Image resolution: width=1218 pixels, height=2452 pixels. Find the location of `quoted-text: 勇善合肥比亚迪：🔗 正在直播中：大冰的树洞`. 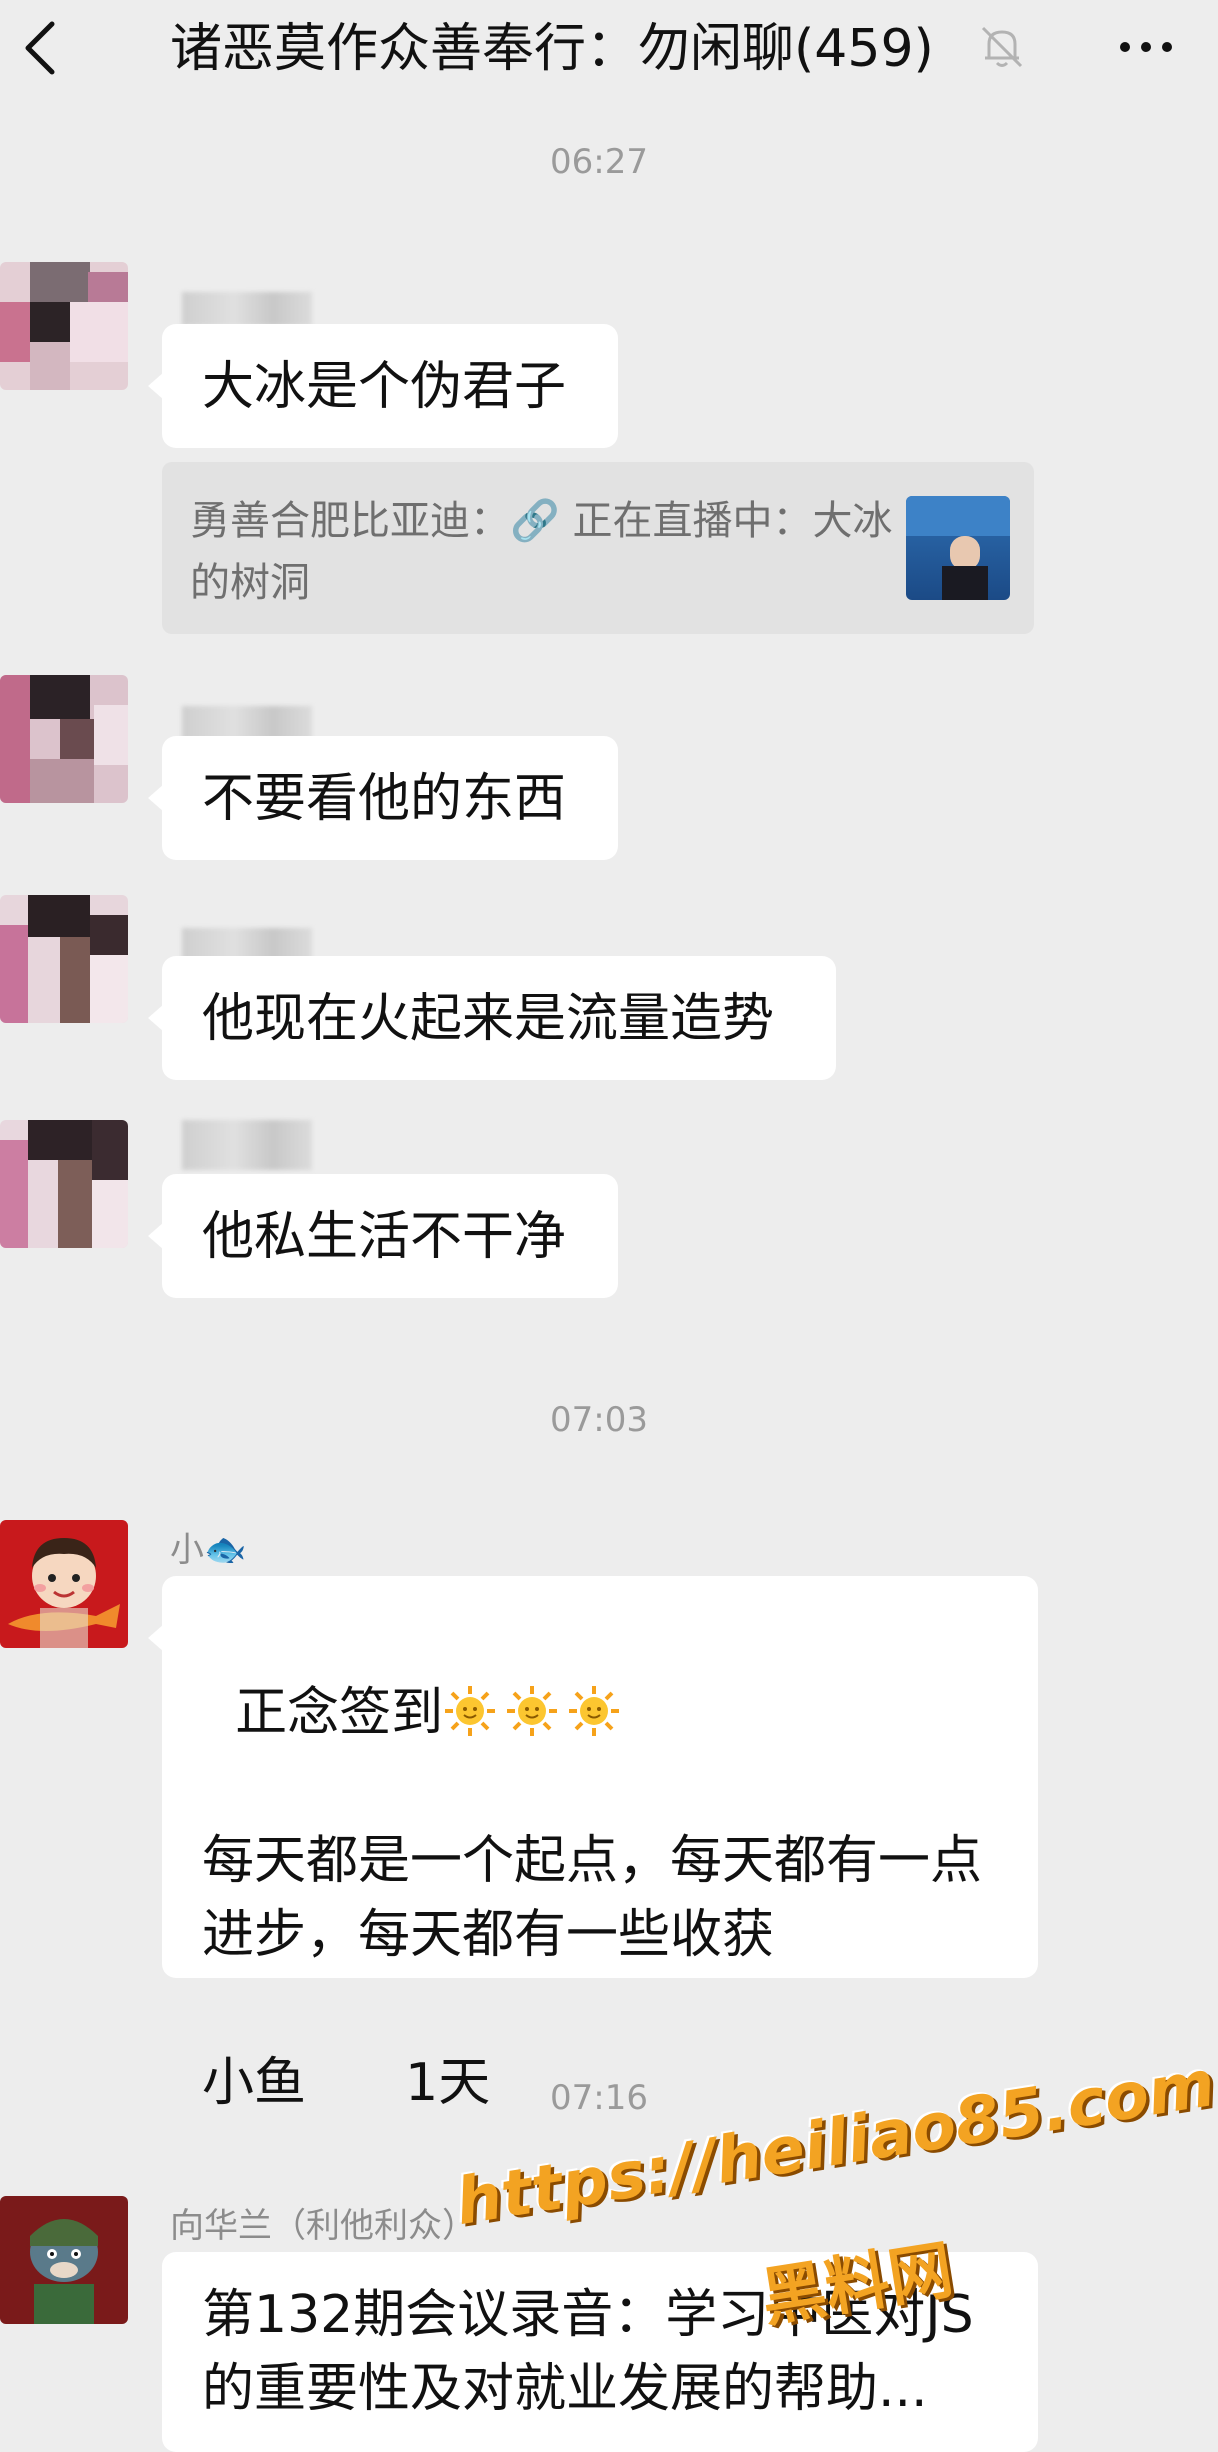

quoted-text: 勇善合肥比亚迪：🔗 正在直播中：大冰的树洞 is located at coordinates (541, 552).